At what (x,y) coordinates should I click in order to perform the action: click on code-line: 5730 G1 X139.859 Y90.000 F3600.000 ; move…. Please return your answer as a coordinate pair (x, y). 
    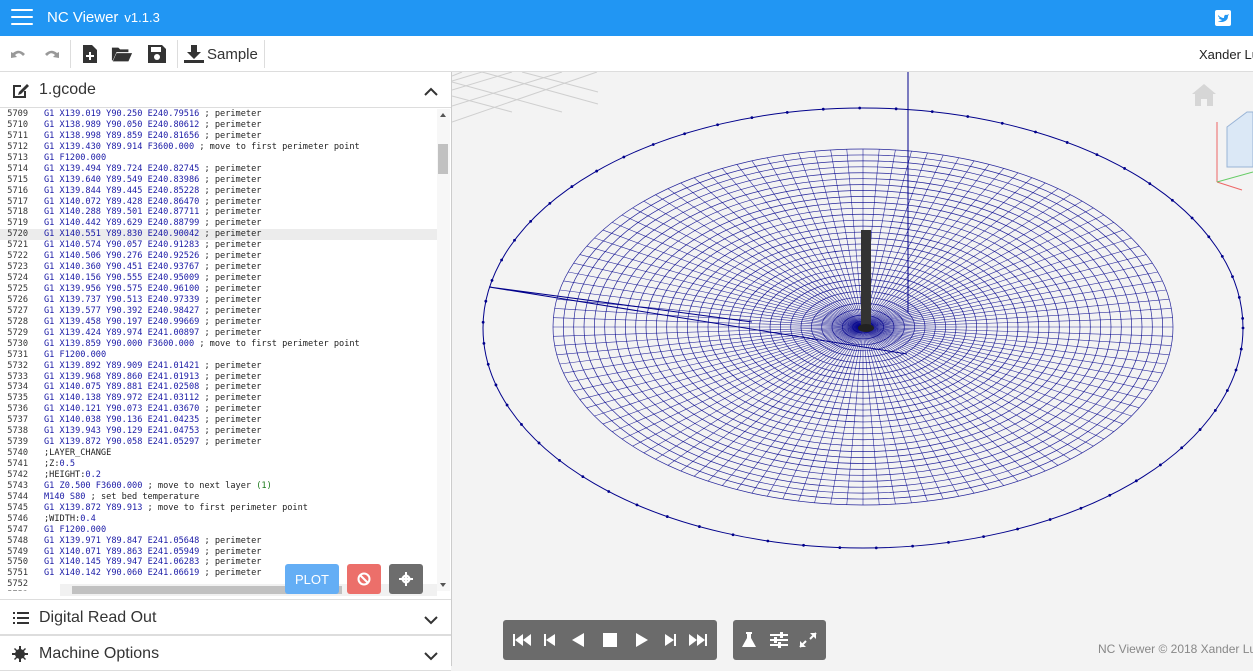
    Looking at the image, I should click on (218, 344).